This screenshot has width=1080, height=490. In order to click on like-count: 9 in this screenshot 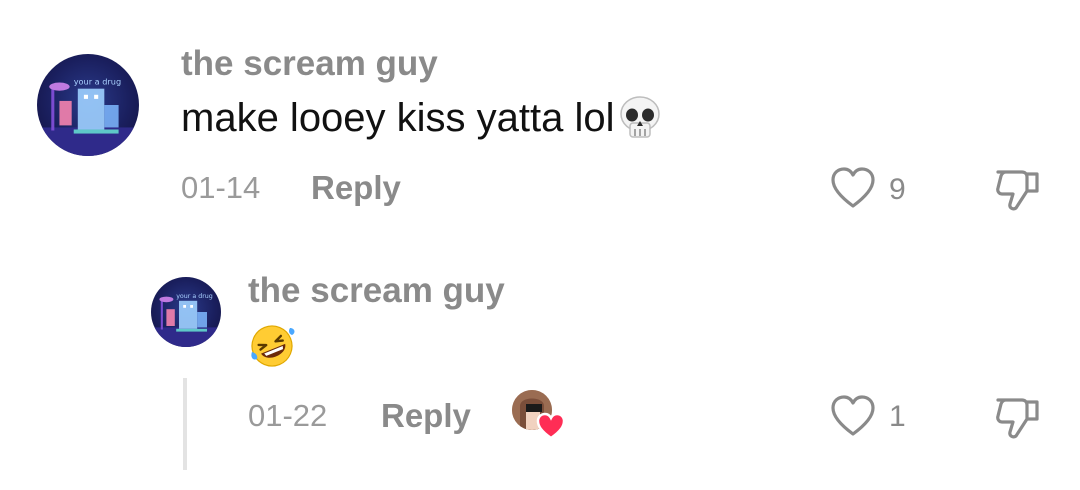, I will do `click(897, 189)`.